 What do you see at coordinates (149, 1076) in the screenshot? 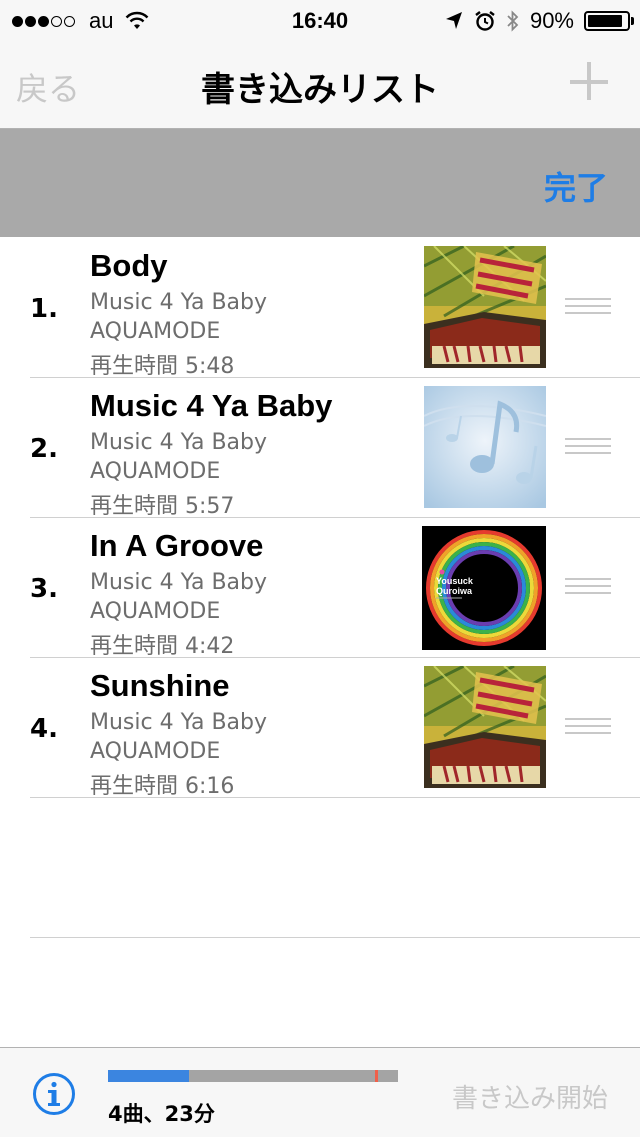
I see `capacity-used` at bounding box center [149, 1076].